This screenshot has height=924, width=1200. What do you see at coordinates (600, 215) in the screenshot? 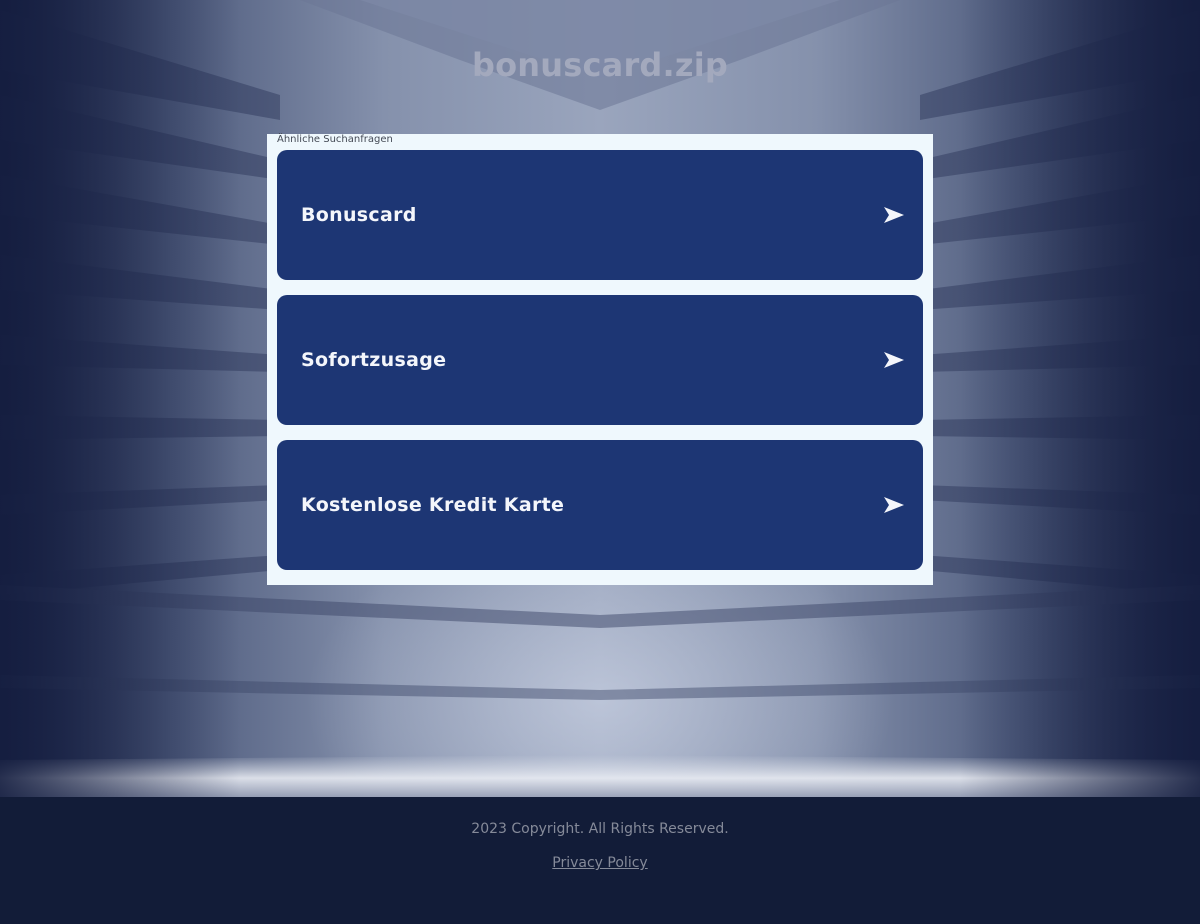
I see `related-link-bonuscard: Bonuscard` at bounding box center [600, 215].